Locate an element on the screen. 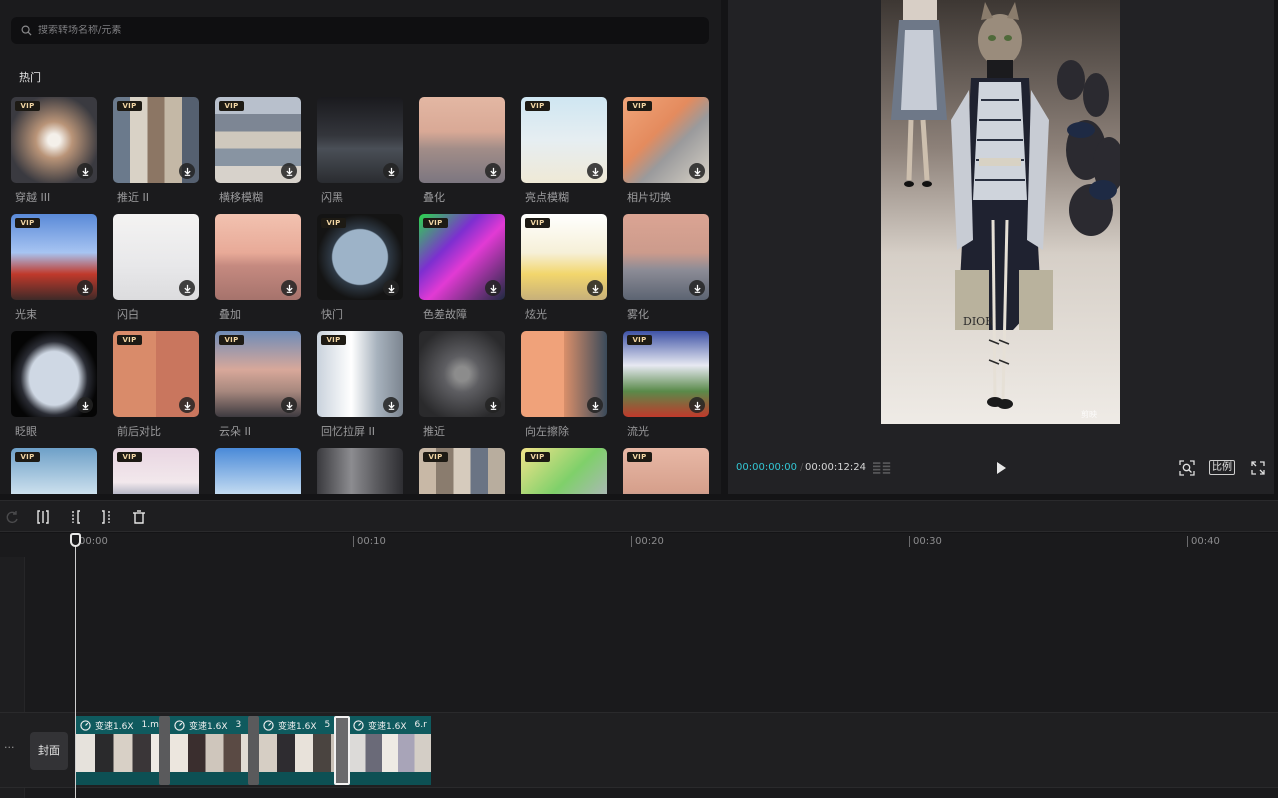 The width and height of the screenshot is (1278, 798). transition-card: VIP 云朵 II is located at coordinates (258, 385).